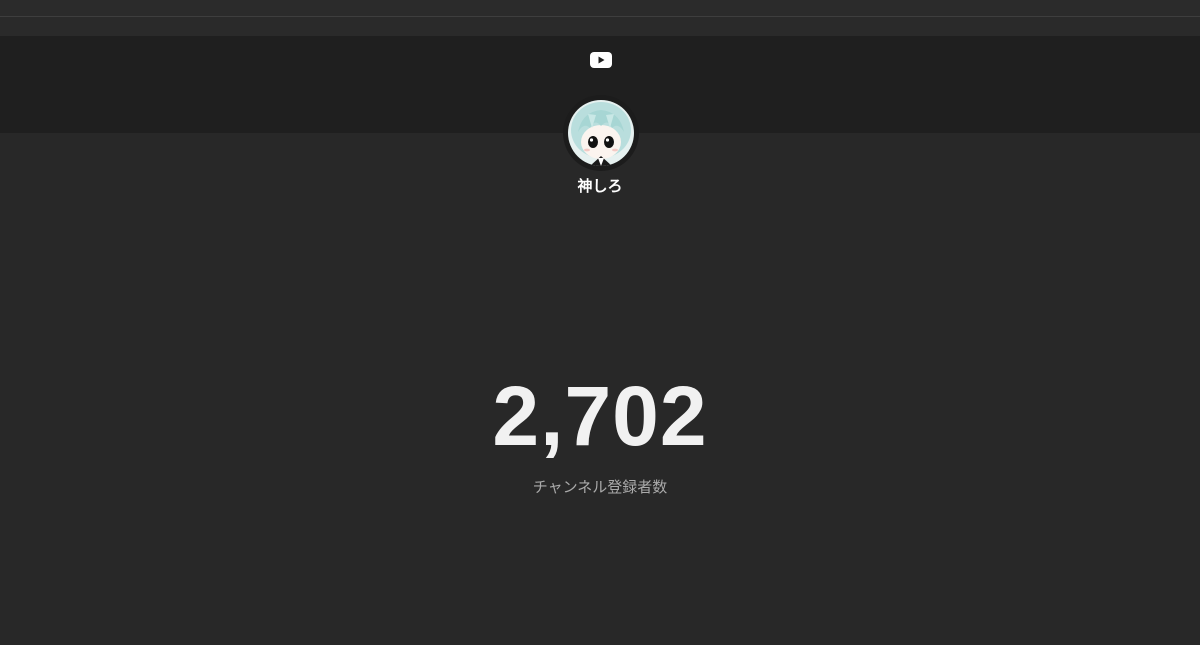 The image size is (1200, 645). What do you see at coordinates (601, 60) in the screenshot?
I see `youtube-logo-icon` at bounding box center [601, 60].